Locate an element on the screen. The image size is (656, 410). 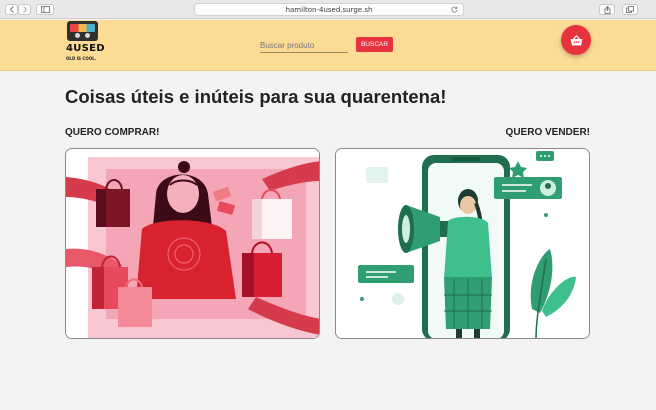
tabs-button is located at coordinates (630, 9).